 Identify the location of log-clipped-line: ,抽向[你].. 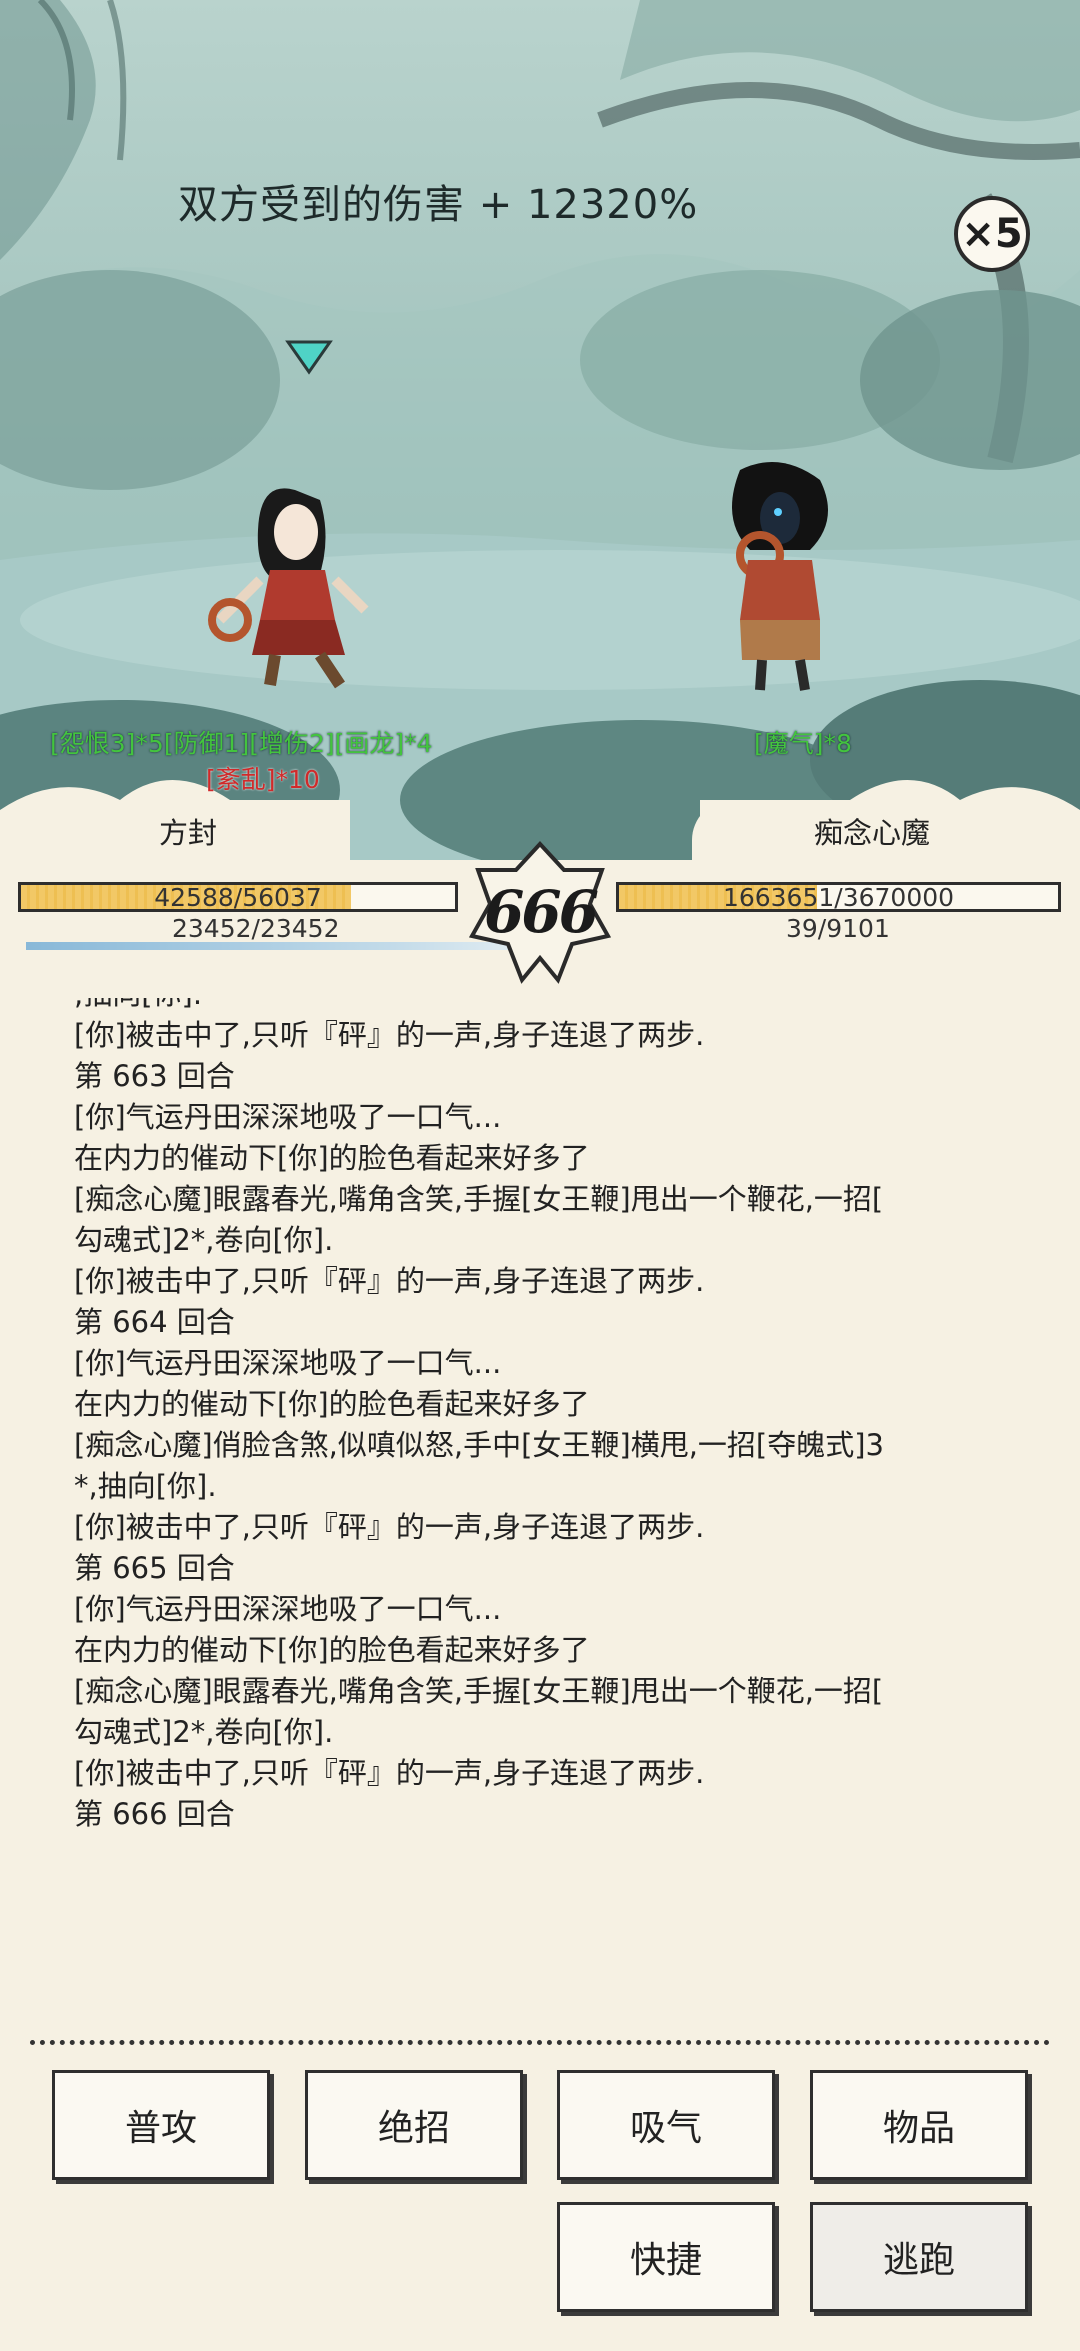
(554, 1006).